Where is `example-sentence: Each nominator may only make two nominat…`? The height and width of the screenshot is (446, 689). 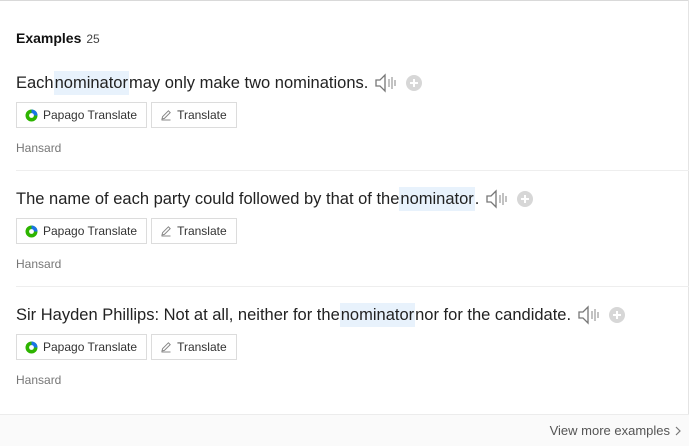
example-sentence: Each nominator may only make two nominat… is located at coordinates (346, 83).